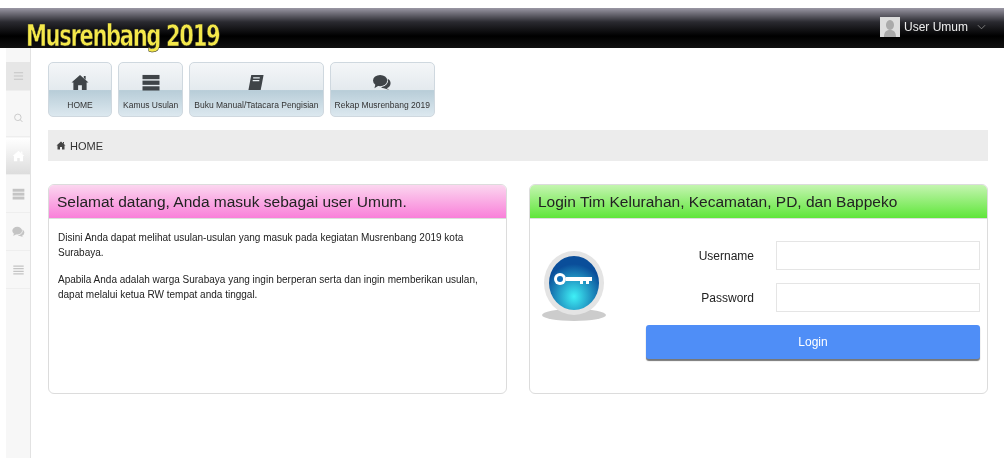 This screenshot has height=458, width=1004. Describe the element at coordinates (86, 145) in the screenshot. I see `breadcrumb-link: HOME` at that location.